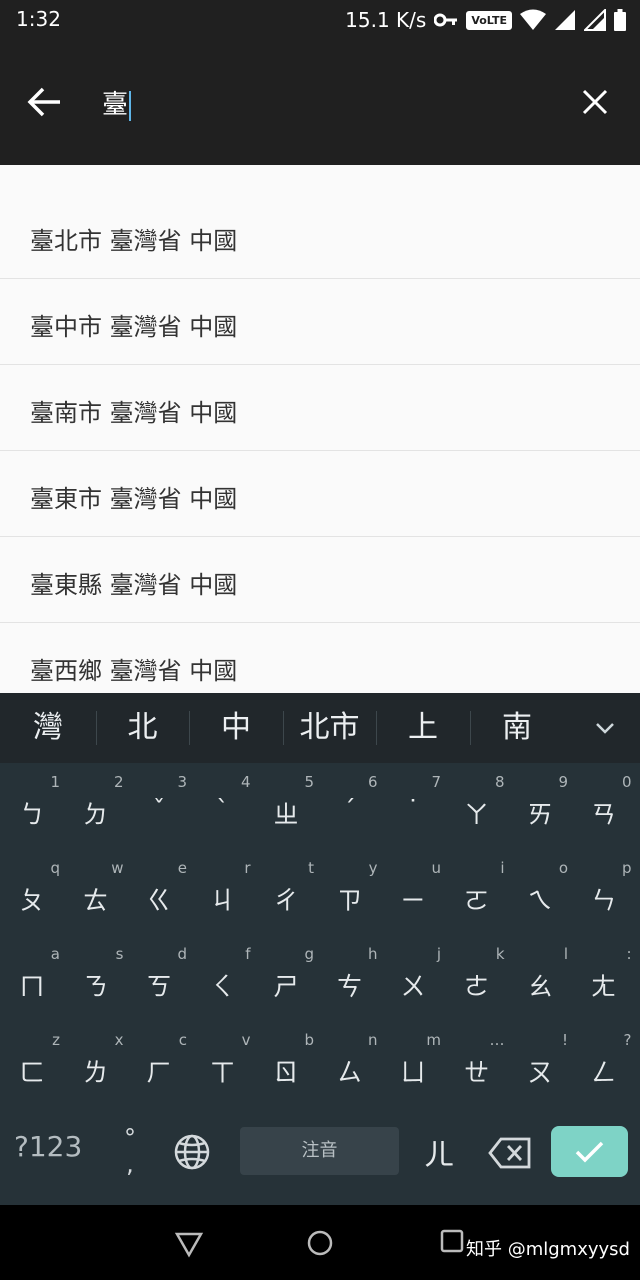 Image resolution: width=640 pixels, height=1280 pixels. Describe the element at coordinates (481, 978) in the screenshot. I see `keyboard-key: kㄜ` at that location.